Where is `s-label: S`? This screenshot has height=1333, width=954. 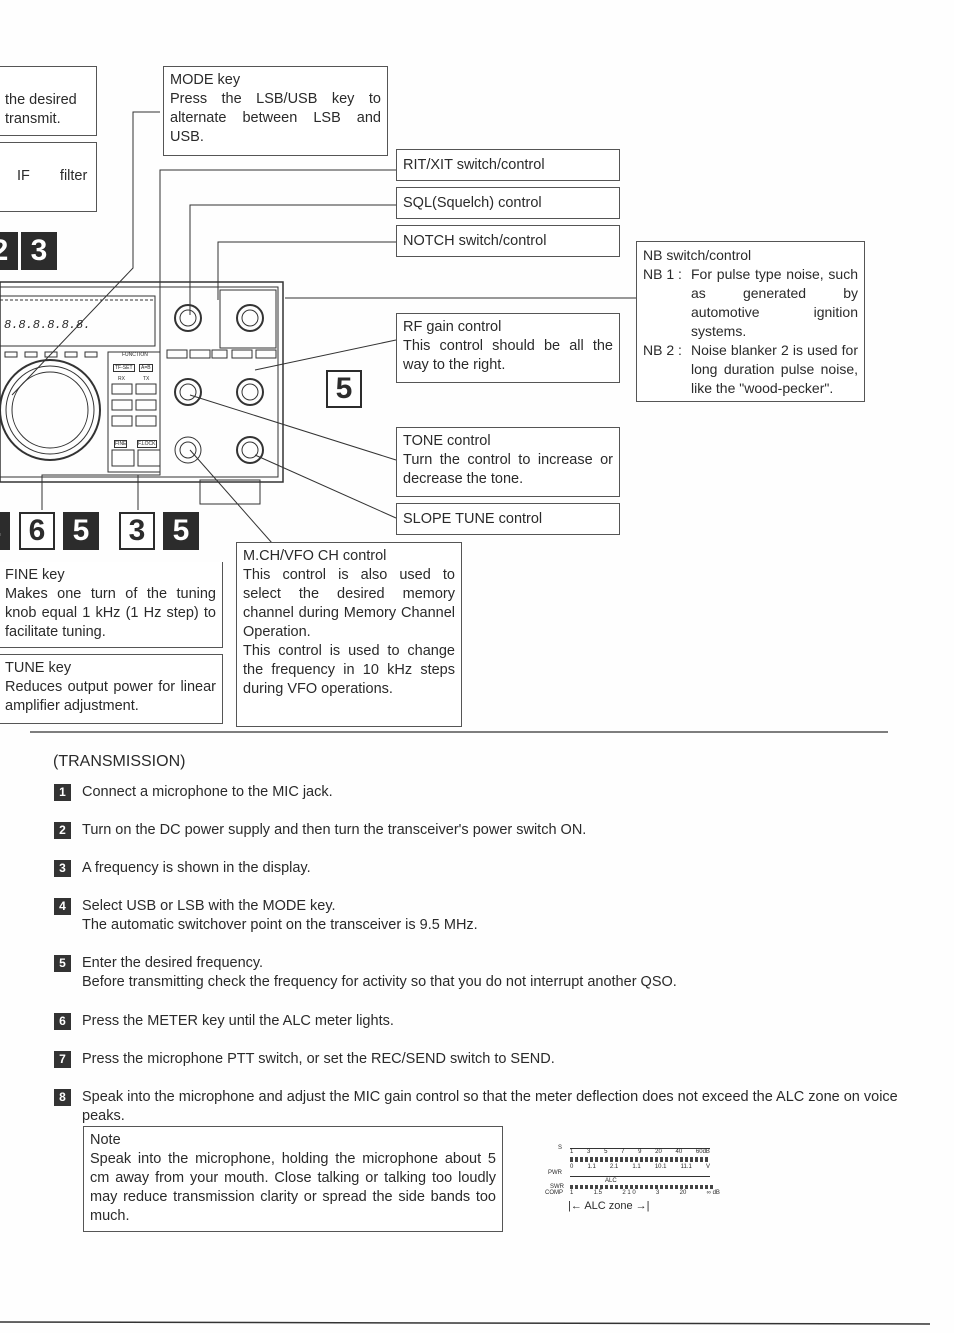 s-label: S is located at coordinates (560, 1148).